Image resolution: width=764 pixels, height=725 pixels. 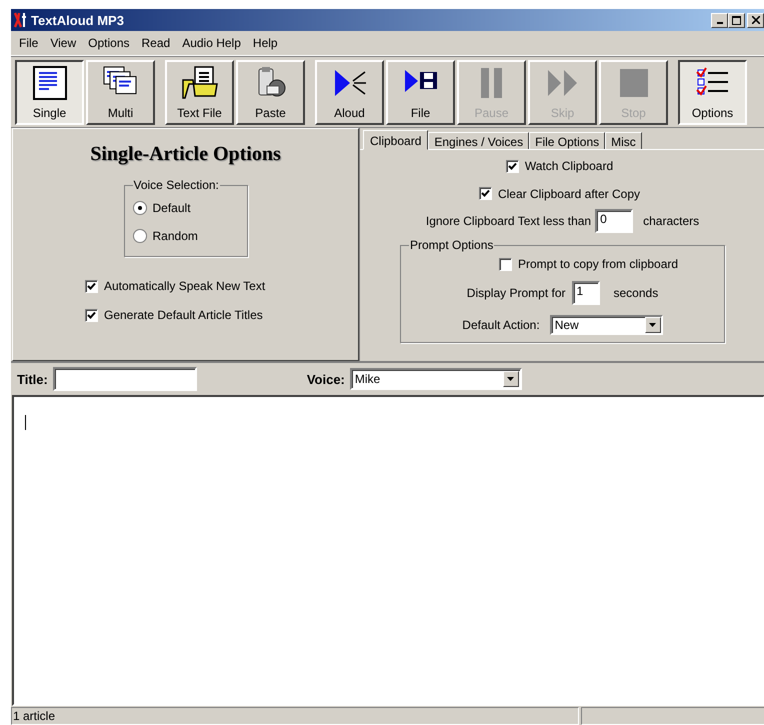 What do you see at coordinates (509, 221) in the screenshot?
I see `field-label: Ignore Clipboard Text less than` at bounding box center [509, 221].